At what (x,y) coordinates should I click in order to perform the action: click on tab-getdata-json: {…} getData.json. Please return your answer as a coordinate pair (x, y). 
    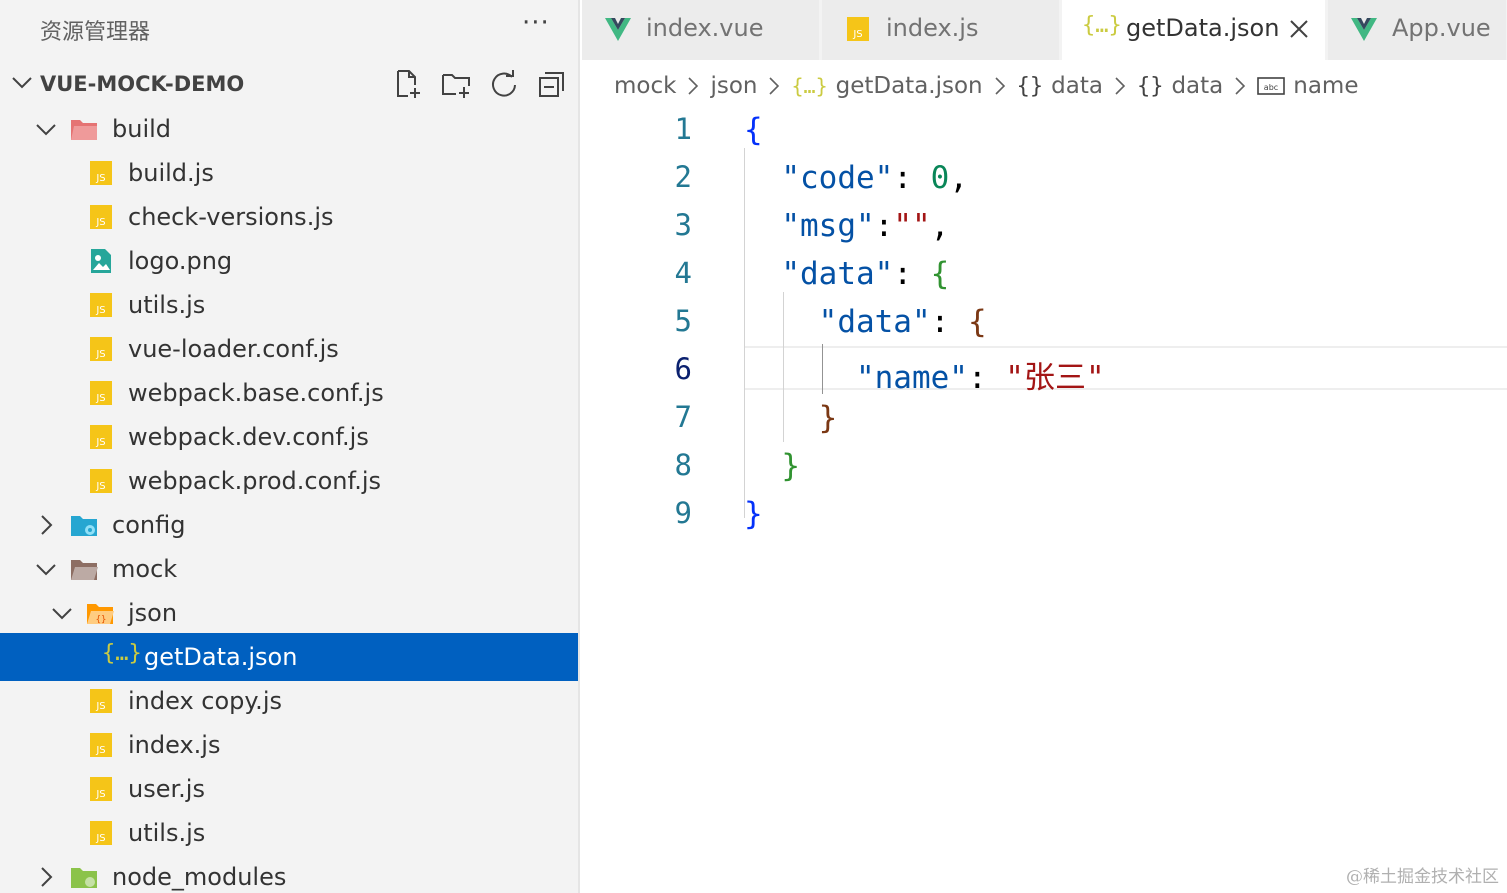
    Looking at the image, I should click on (1194, 30).